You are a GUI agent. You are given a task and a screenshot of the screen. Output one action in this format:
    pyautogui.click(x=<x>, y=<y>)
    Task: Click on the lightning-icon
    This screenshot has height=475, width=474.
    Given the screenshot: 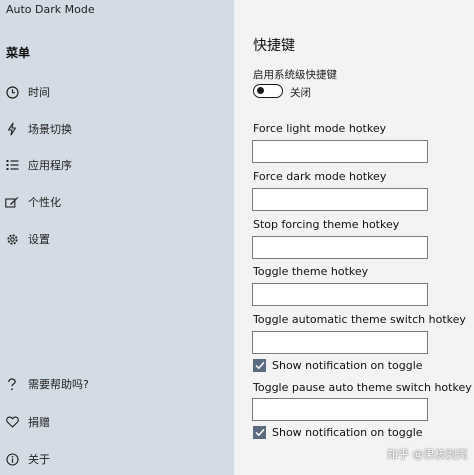 What is the action you would take?
    pyautogui.click(x=12, y=129)
    